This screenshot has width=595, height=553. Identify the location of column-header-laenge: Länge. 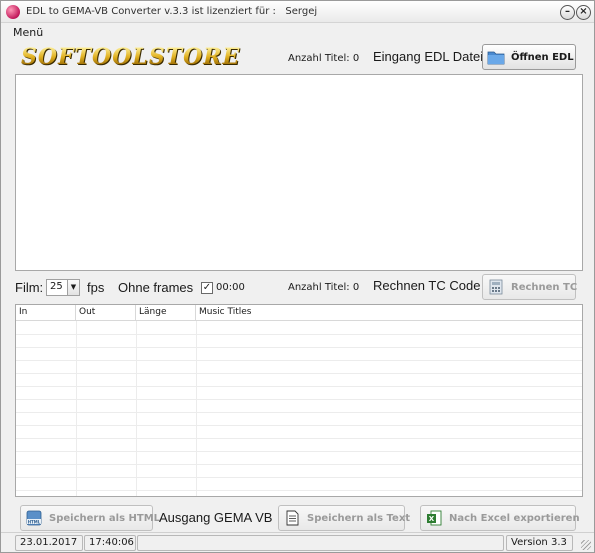
(166, 313).